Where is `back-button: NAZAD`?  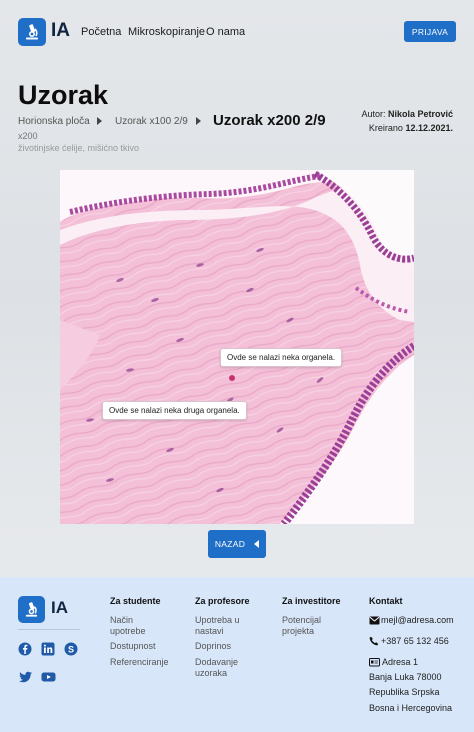
back-button: NAZAD is located at coordinates (237, 544).